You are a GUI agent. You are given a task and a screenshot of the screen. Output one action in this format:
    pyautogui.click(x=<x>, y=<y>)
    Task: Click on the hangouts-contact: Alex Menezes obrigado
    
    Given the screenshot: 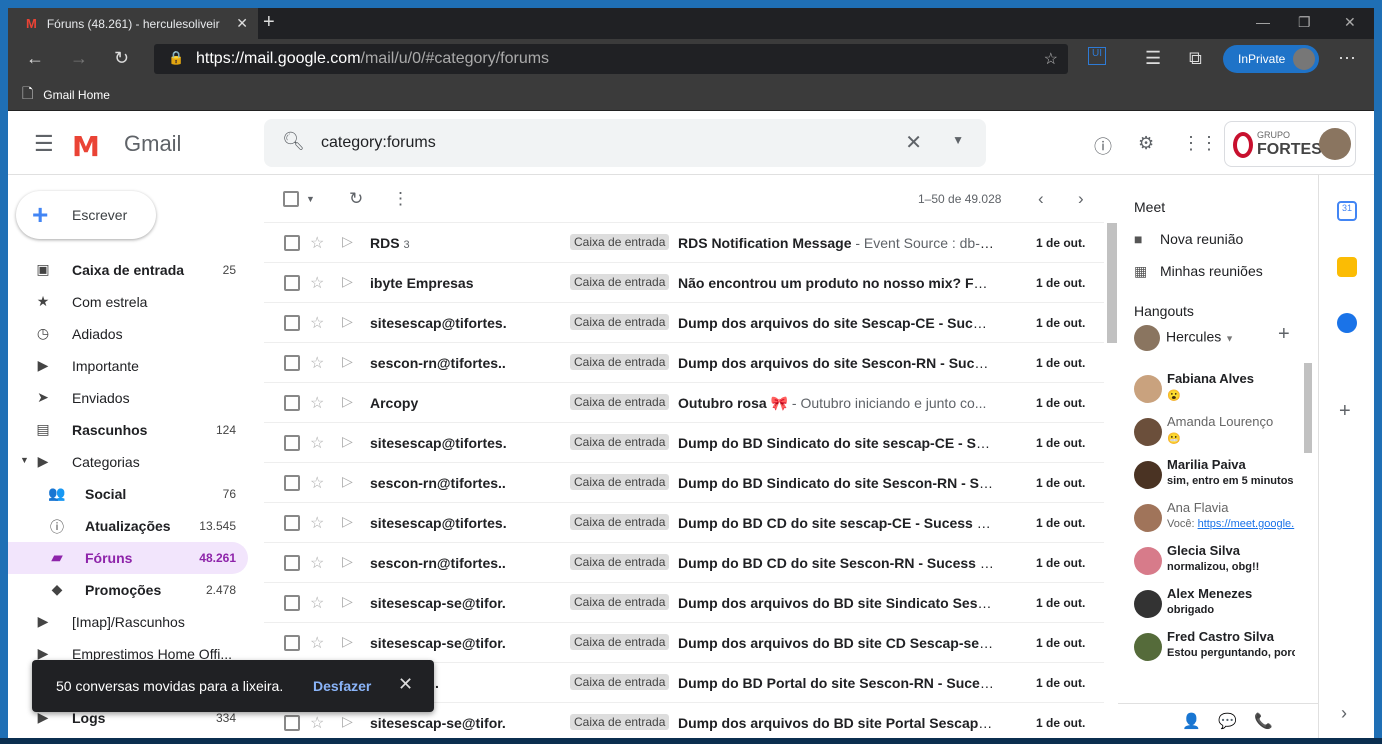 What is the action you would take?
    pyautogui.click(x=1219, y=606)
    